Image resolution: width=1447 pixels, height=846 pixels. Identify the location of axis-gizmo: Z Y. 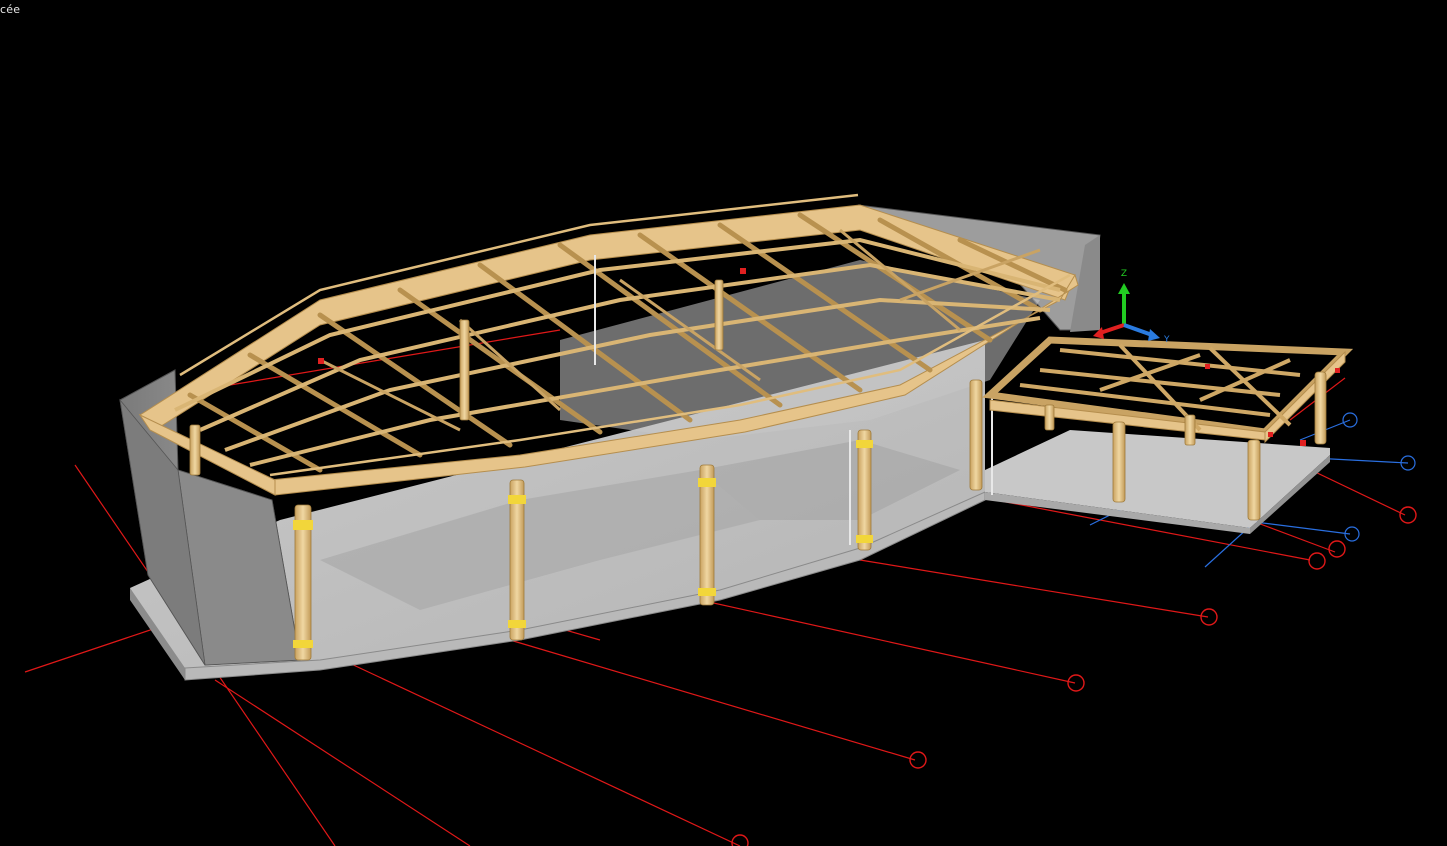
(1131, 307).